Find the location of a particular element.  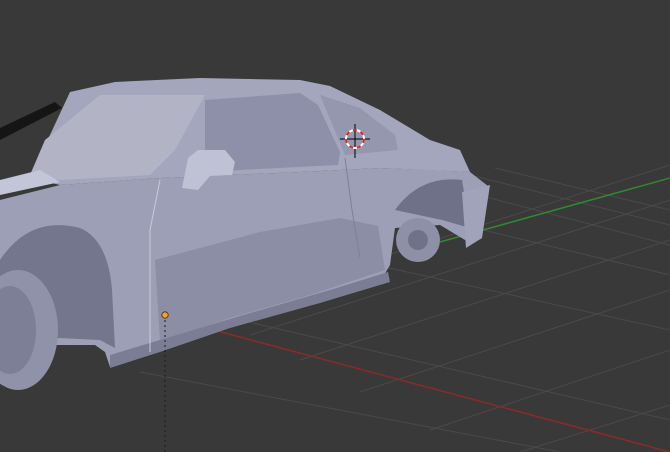

car-rear-bumper is located at coordinates (476, 216).